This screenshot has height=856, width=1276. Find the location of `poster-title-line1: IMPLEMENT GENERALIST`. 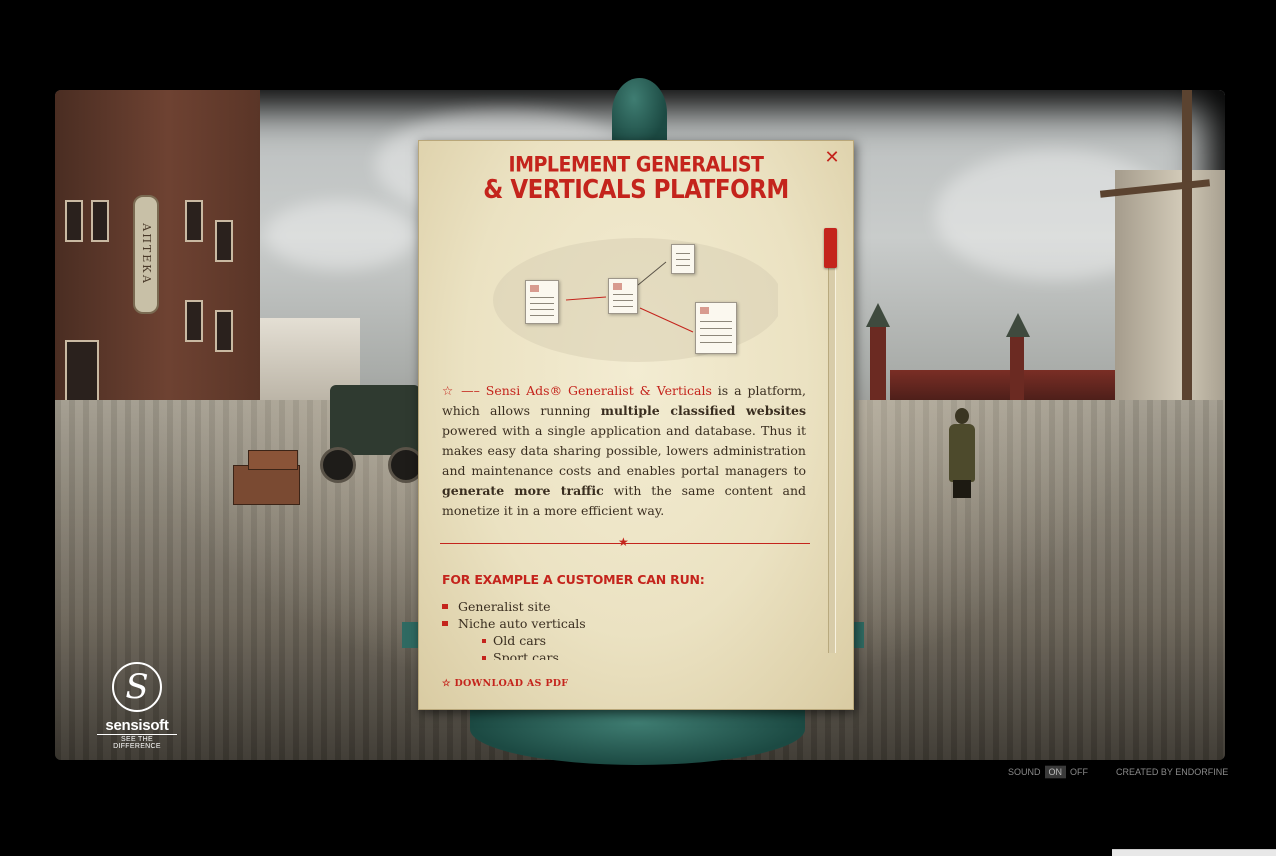

poster-title-line1: IMPLEMENT GENERALIST is located at coordinates (636, 165).